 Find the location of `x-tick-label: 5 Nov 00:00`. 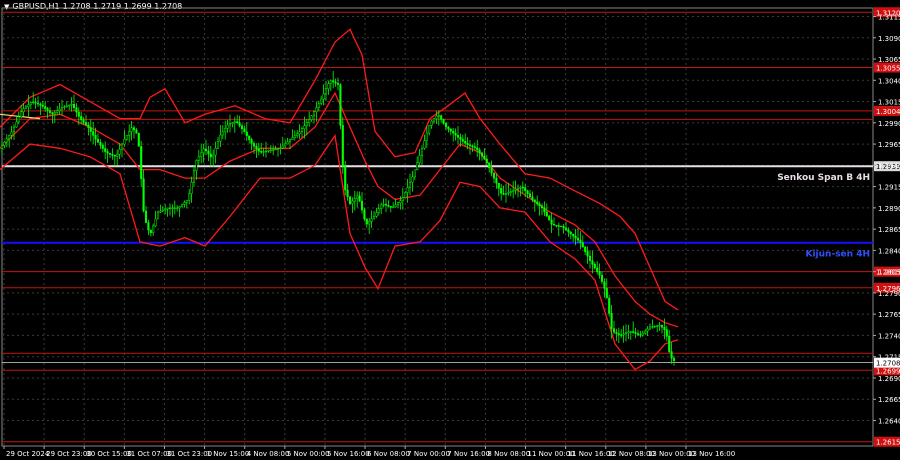

x-tick-label: 5 Nov 00:00 is located at coordinates (308, 454).